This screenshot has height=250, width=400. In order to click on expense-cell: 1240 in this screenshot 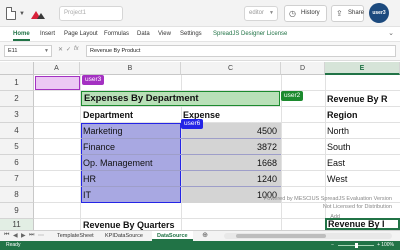, I will do `click(231, 179)`.